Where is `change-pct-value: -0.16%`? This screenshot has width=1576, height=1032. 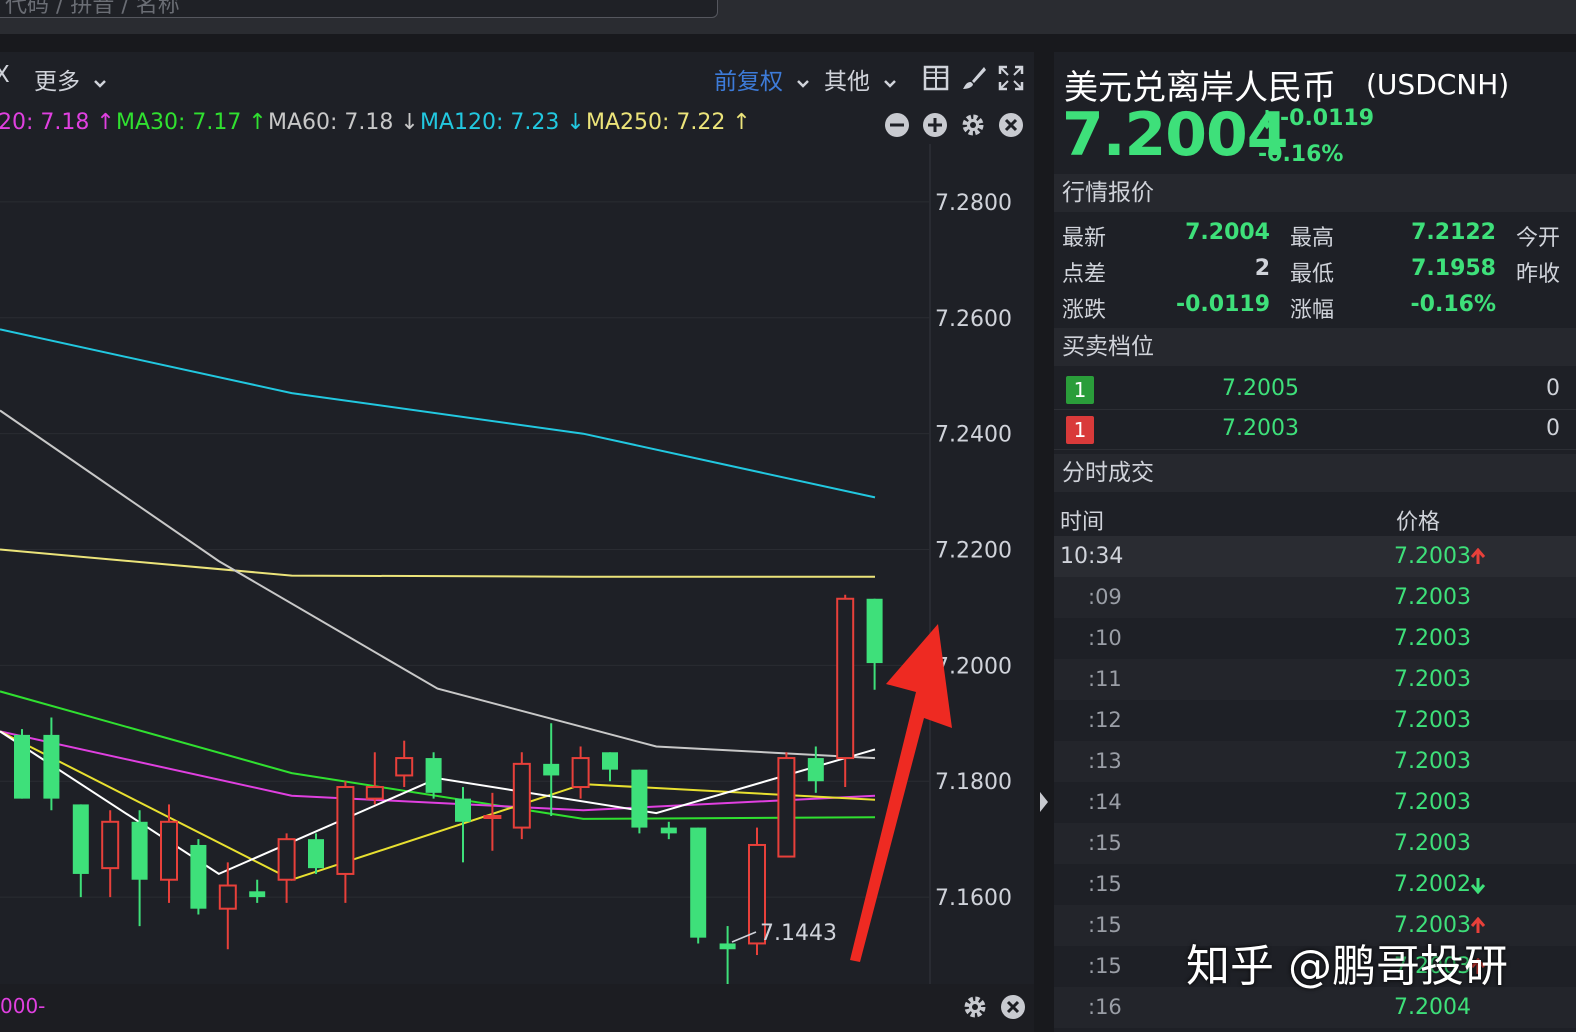
change-pct-value: -0.16% is located at coordinates (1453, 304).